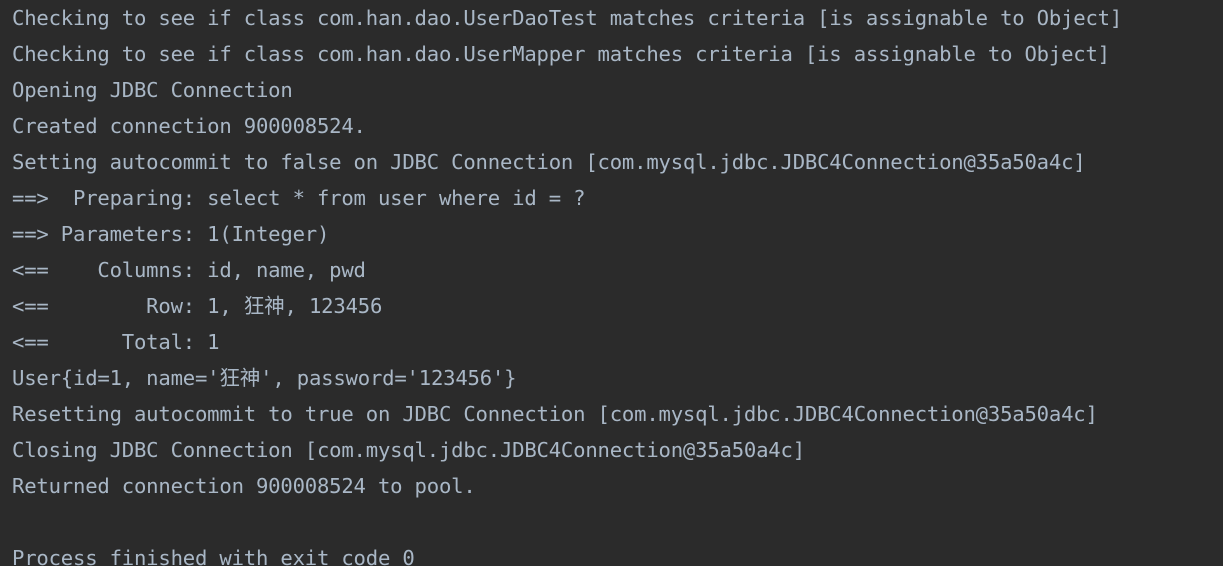 The width and height of the screenshot is (1223, 566). I want to click on log-line-result-columns: <== Columns: id, name, pwd, so click(189, 270).